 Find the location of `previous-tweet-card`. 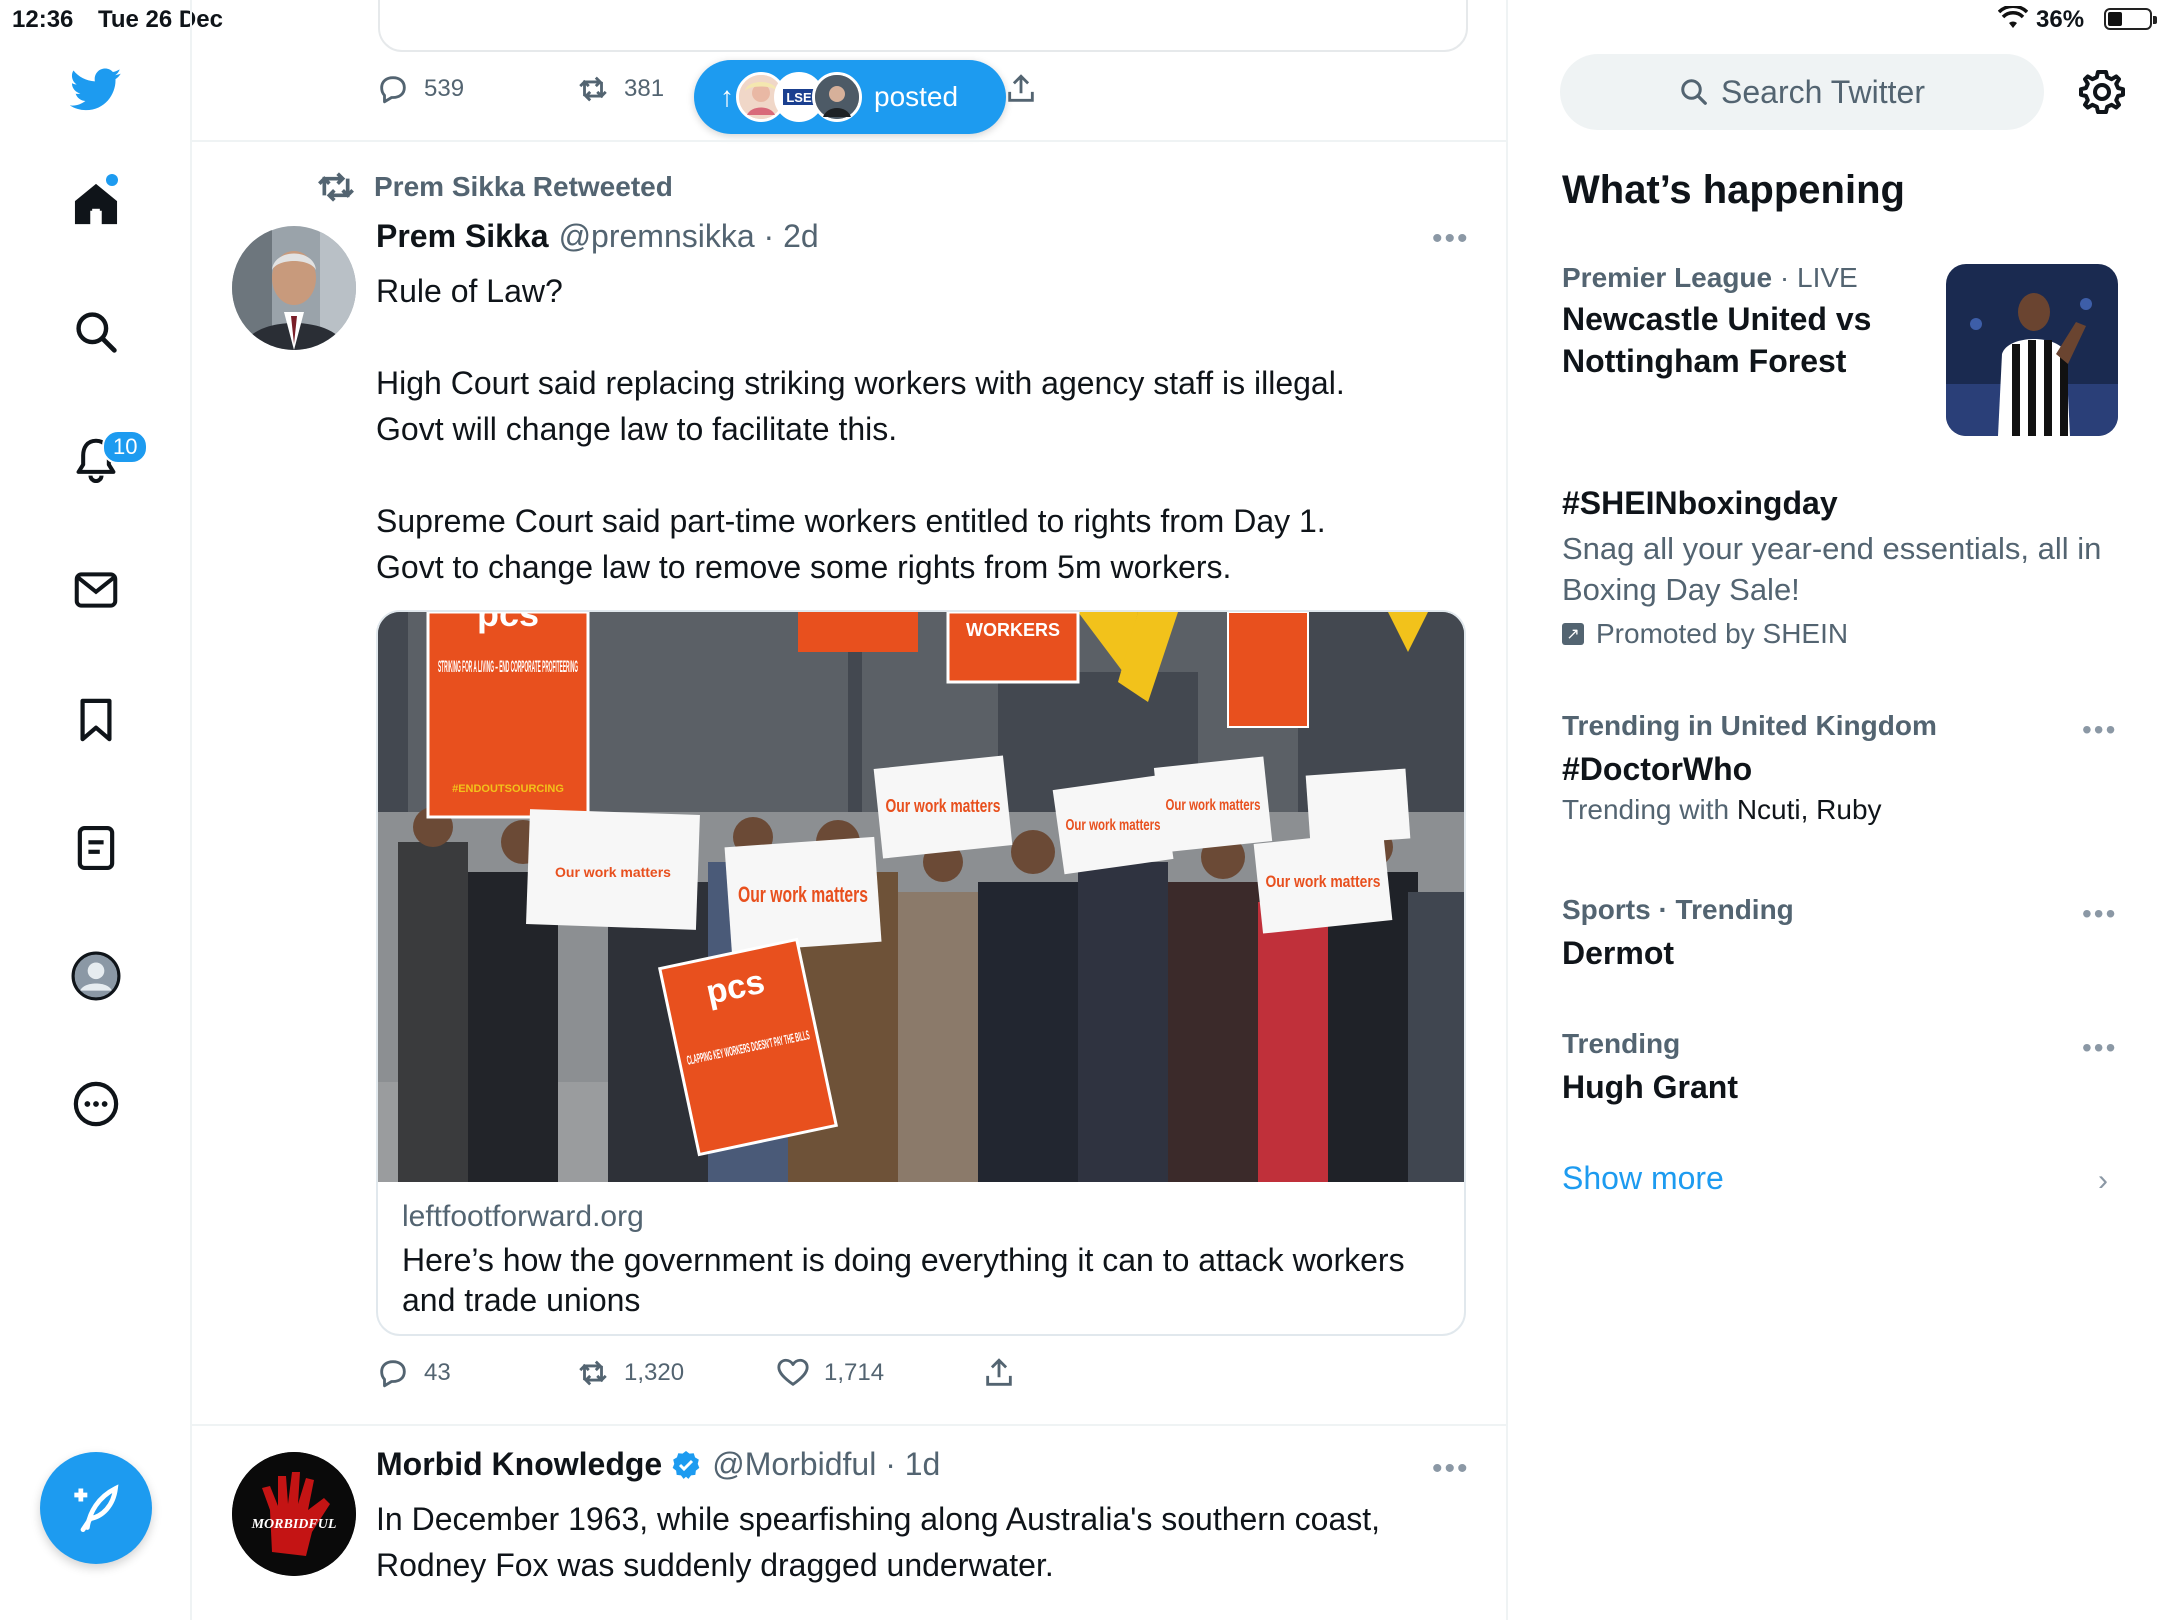

previous-tweet-card is located at coordinates (923, 26).